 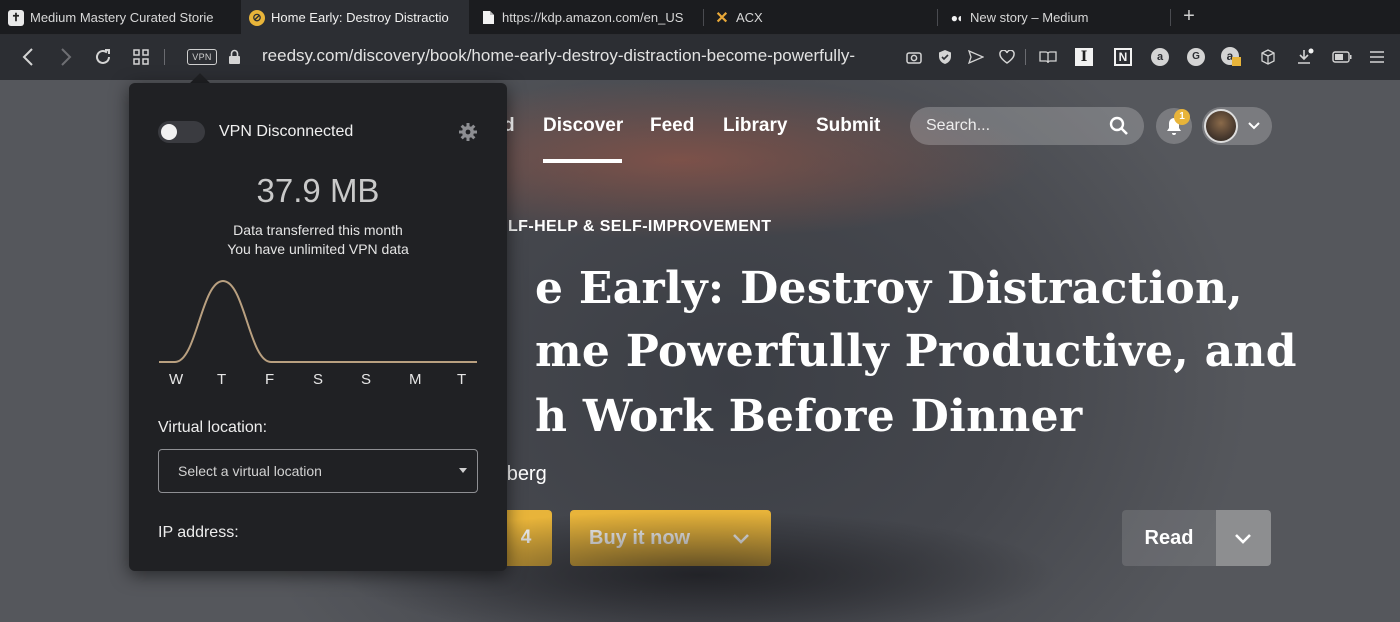 I want to click on tab-medium-new-story: ●◖ New story – Medium, so click(x=1054, y=17).